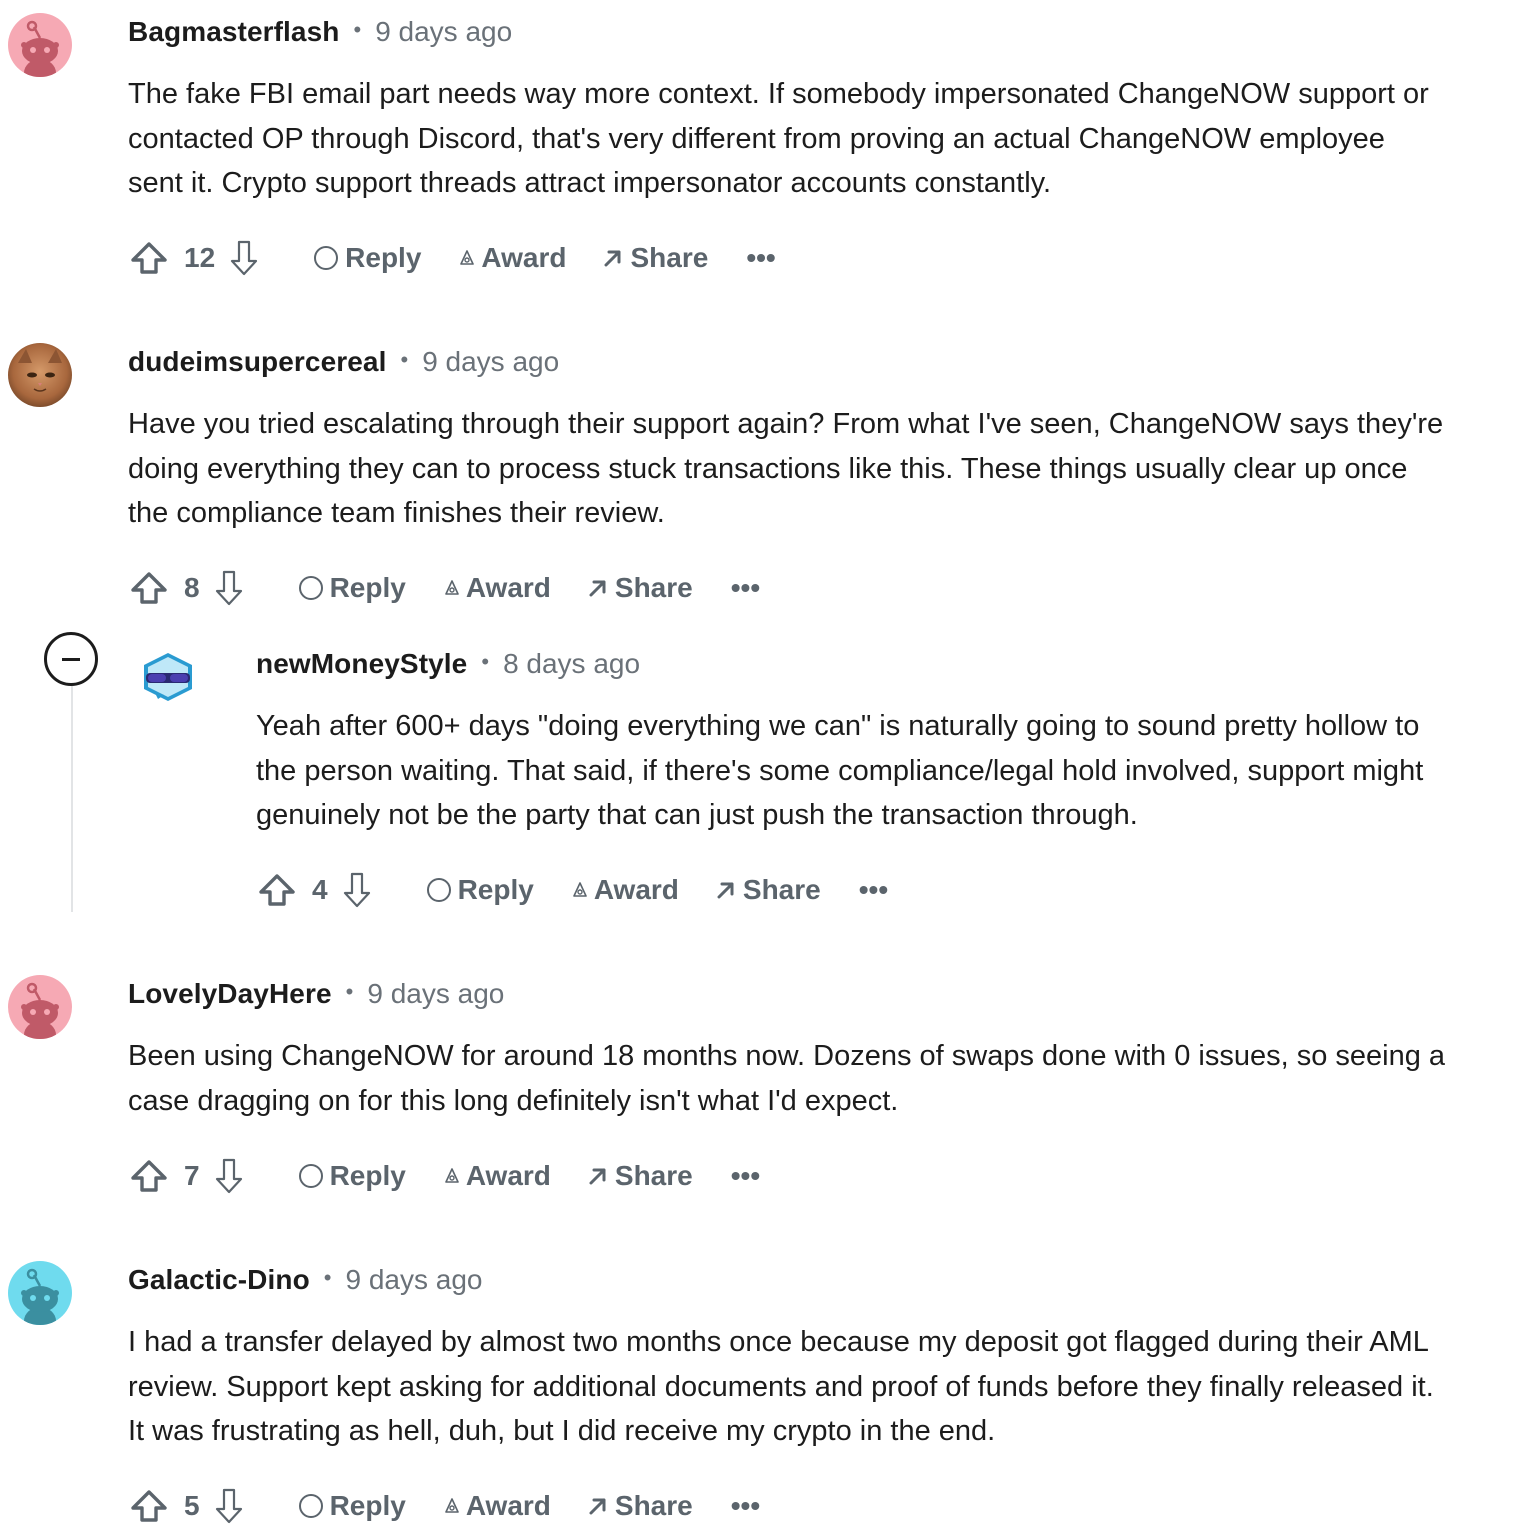 This screenshot has width=1530, height=1528. Describe the element at coordinates (200, 257) in the screenshot. I see `vote-score: 12` at that location.